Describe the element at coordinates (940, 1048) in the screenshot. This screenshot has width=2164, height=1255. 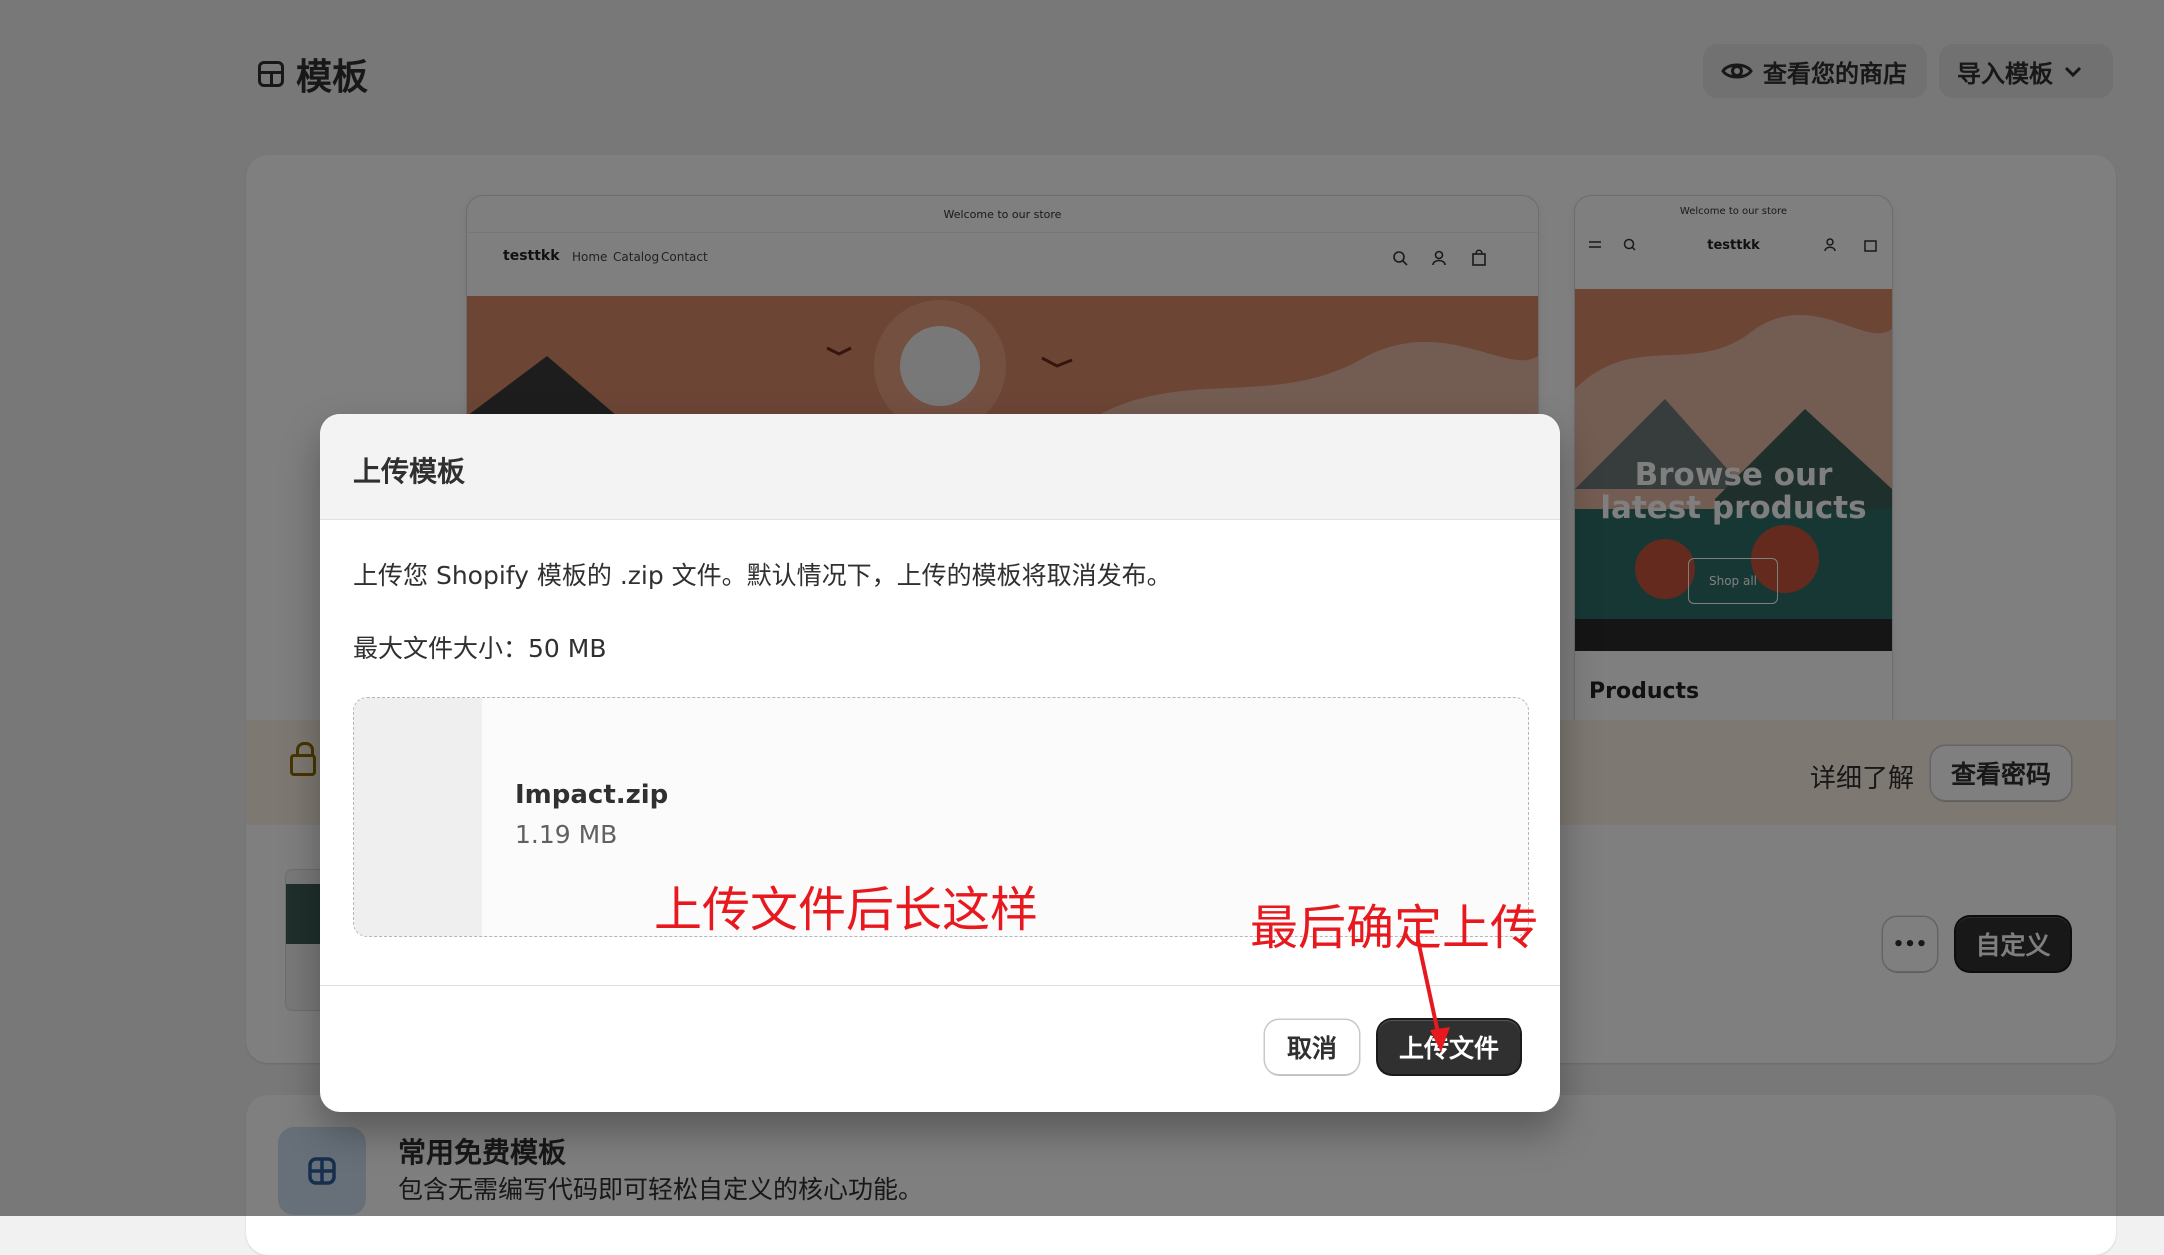
I see `modal-footer` at that location.